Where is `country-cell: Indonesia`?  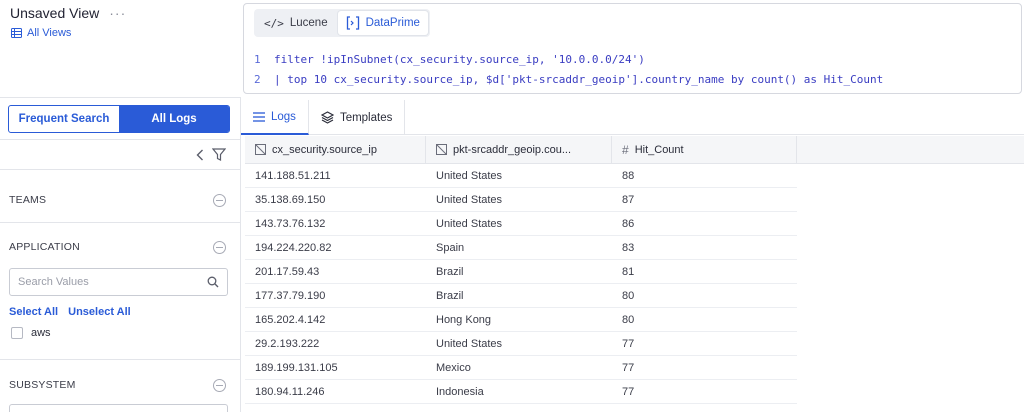
country-cell: Indonesia is located at coordinates (460, 391).